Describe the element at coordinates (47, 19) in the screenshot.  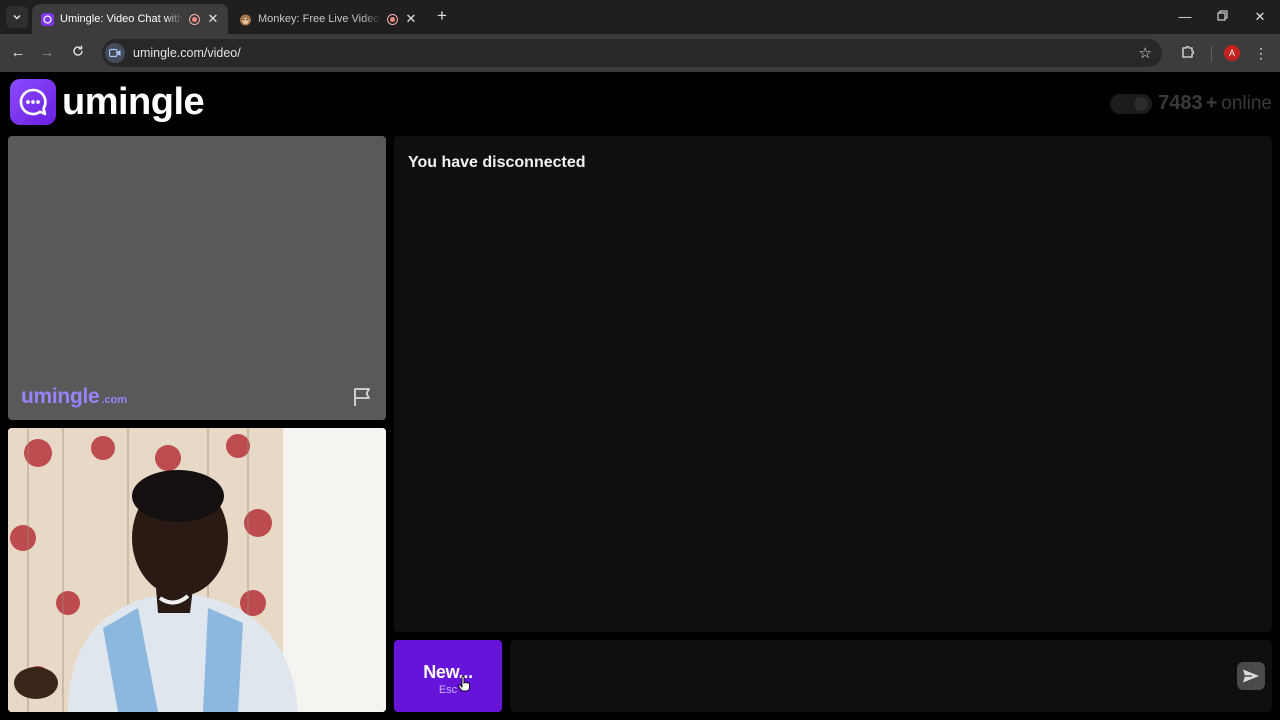
I see `umingle-favicon-icon` at that location.